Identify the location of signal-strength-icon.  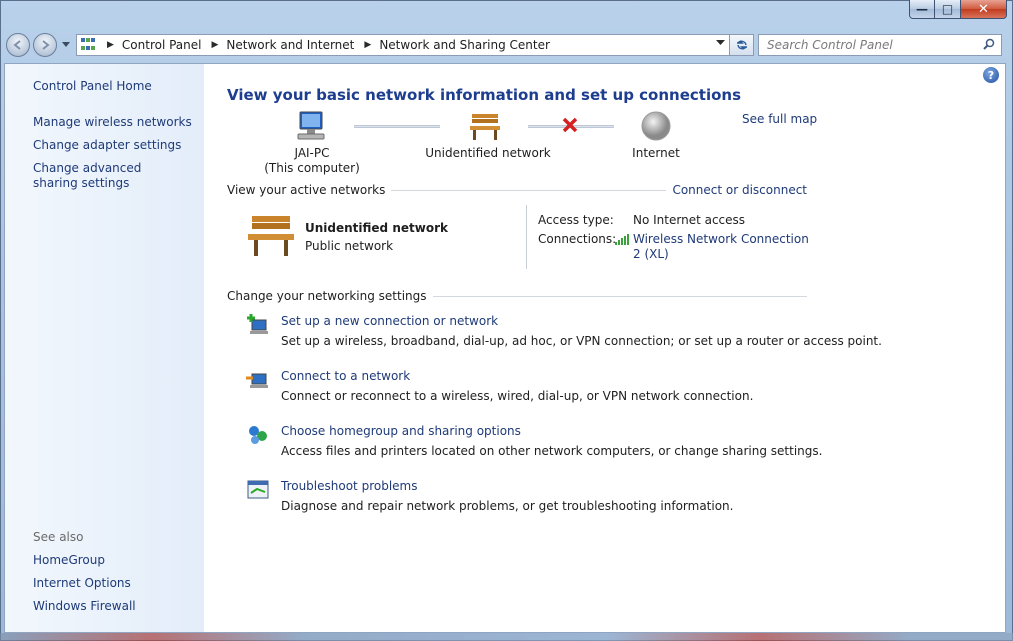
(622, 239).